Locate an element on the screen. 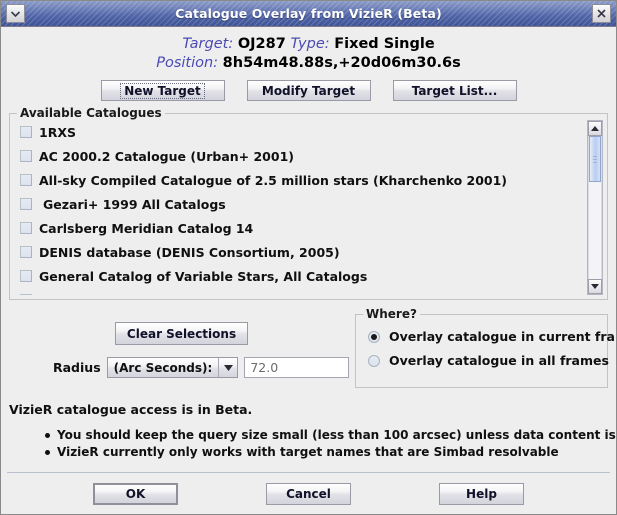 This screenshot has width=617, height=515. catalogue-list-item: Gezari+ 1999 All Catalogs is located at coordinates (300, 204).